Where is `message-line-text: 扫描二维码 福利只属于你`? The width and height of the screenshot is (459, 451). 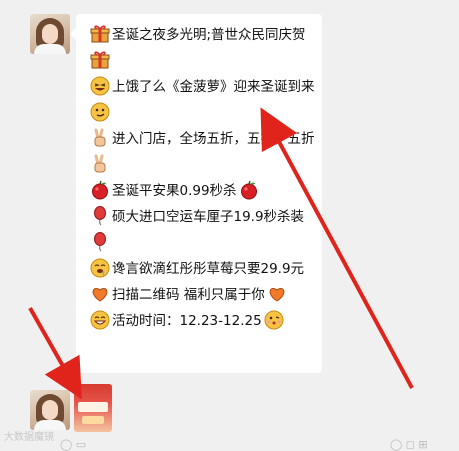
message-line-text: 扫描二维码 福利只属于你 is located at coordinates (188, 295).